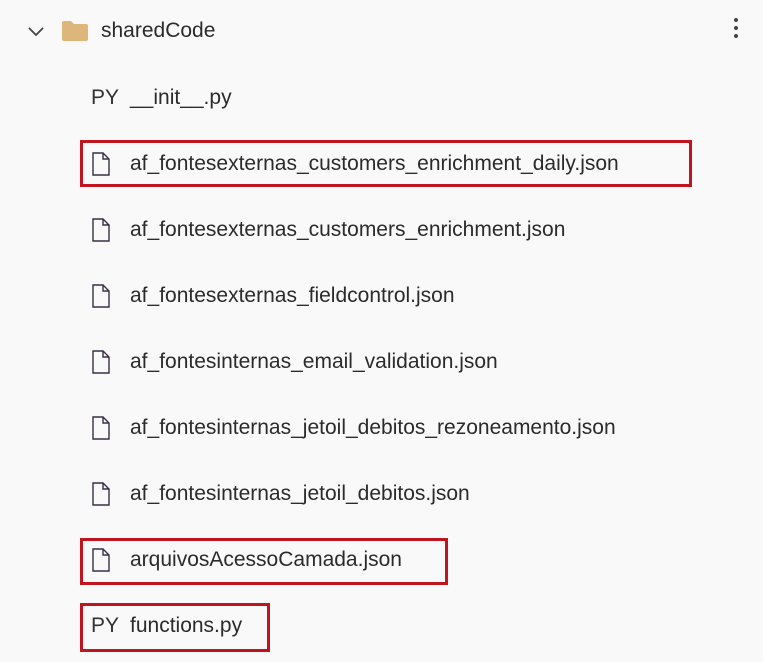 The height and width of the screenshot is (662, 763). Describe the element at coordinates (158, 30) in the screenshot. I see `folder-name: sharedCode` at that location.